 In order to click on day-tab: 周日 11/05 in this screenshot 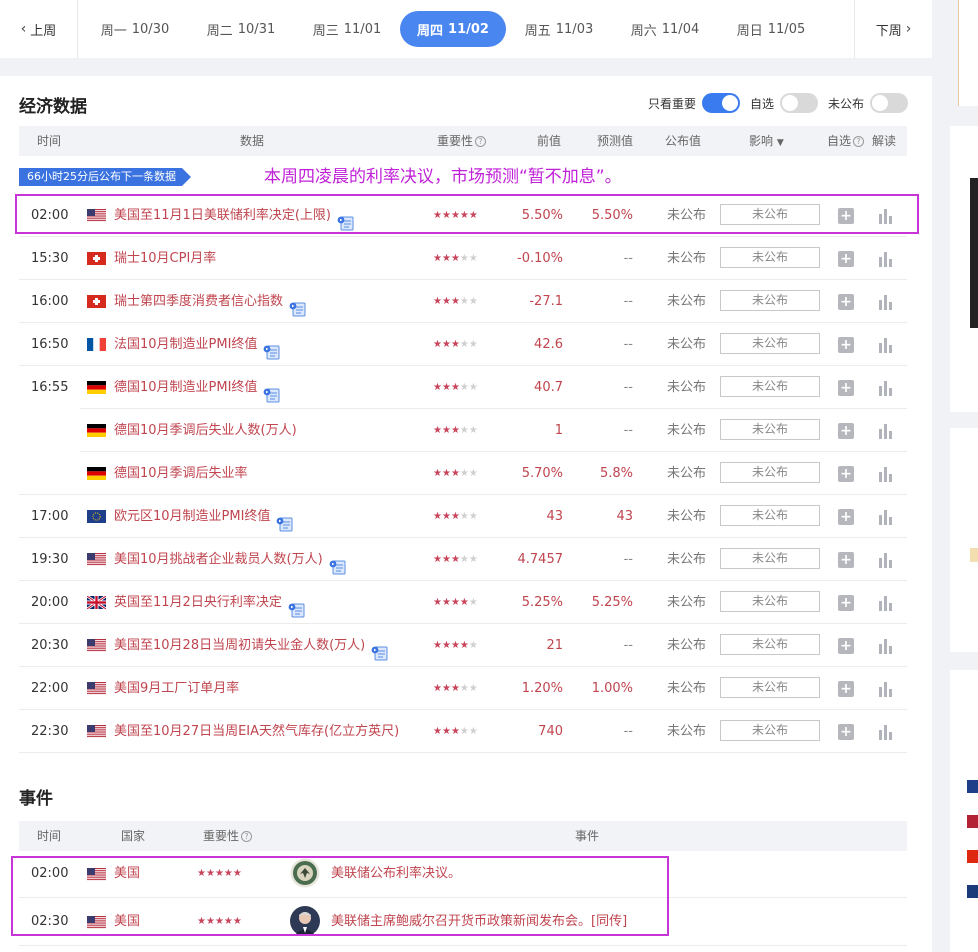, I will do `click(771, 29)`.